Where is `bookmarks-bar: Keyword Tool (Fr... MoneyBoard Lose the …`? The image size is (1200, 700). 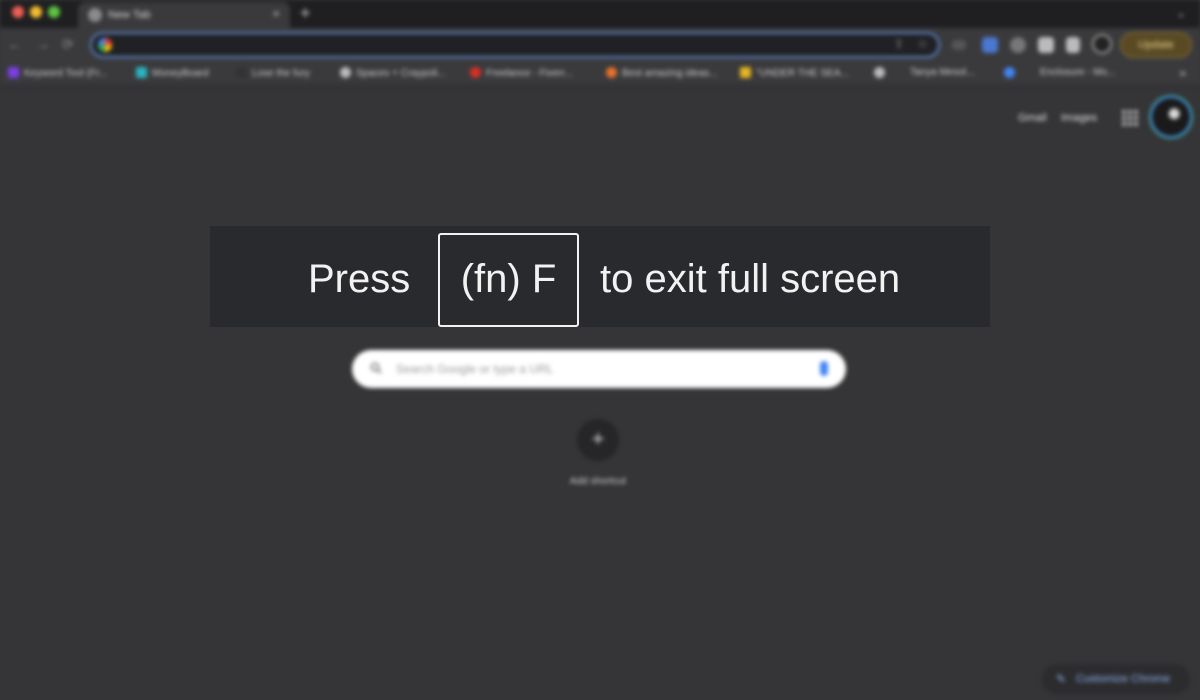 bookmarks-bar: Keyword Tool (Fr... MoneyBoard Lose the … is located at coordinates (600, 74).